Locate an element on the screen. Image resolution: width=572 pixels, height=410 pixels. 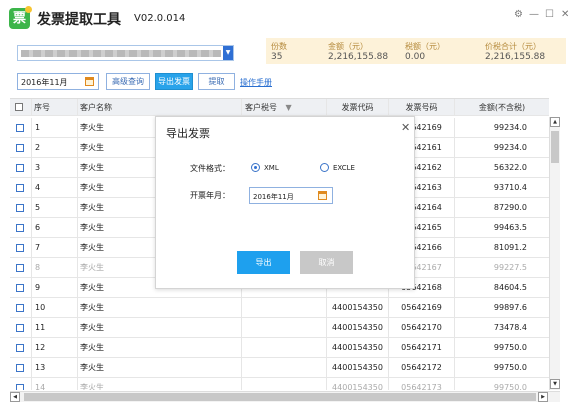
table-row: 11 李火生 4400154350 05642170 73478.4 is located at coordinates (279, 328).